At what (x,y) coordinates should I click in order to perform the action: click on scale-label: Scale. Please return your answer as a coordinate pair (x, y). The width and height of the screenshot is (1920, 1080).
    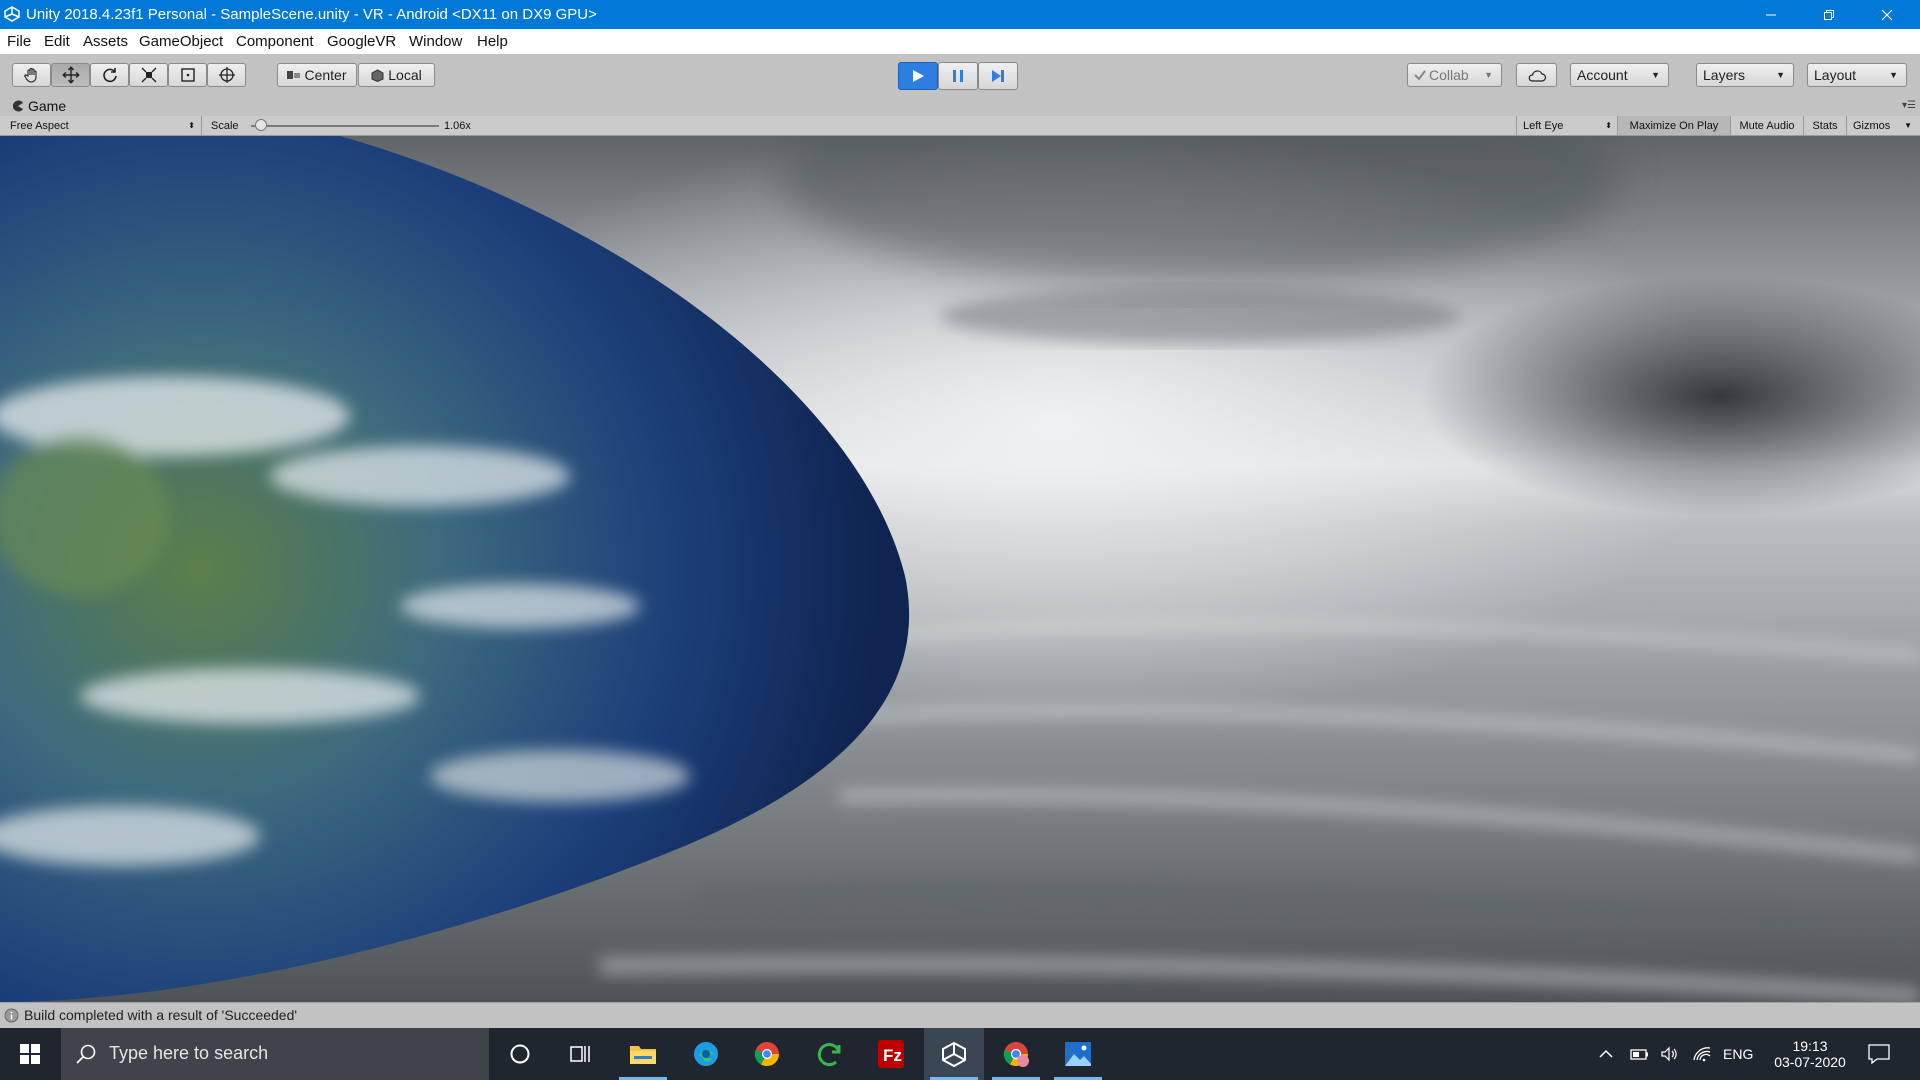
    Looking at the image, I should click on (225, 125).